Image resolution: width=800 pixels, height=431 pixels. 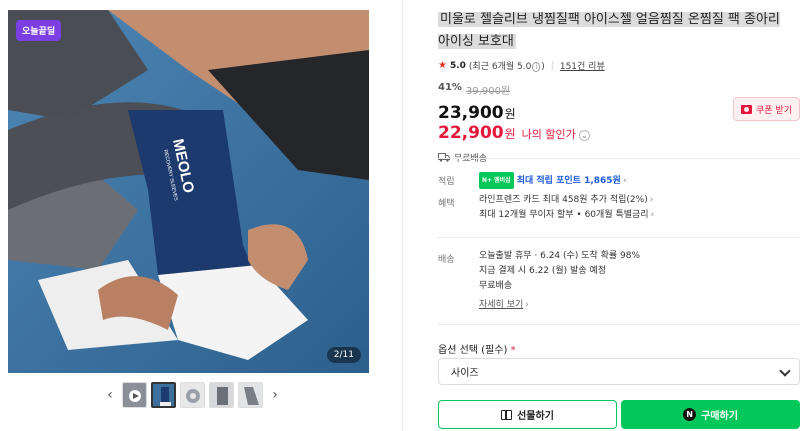 What do you see at coordinates (582, 65) in the screenshot?
I see `review-count-link: 151건 리뷰` at bounding box center [582, 65].